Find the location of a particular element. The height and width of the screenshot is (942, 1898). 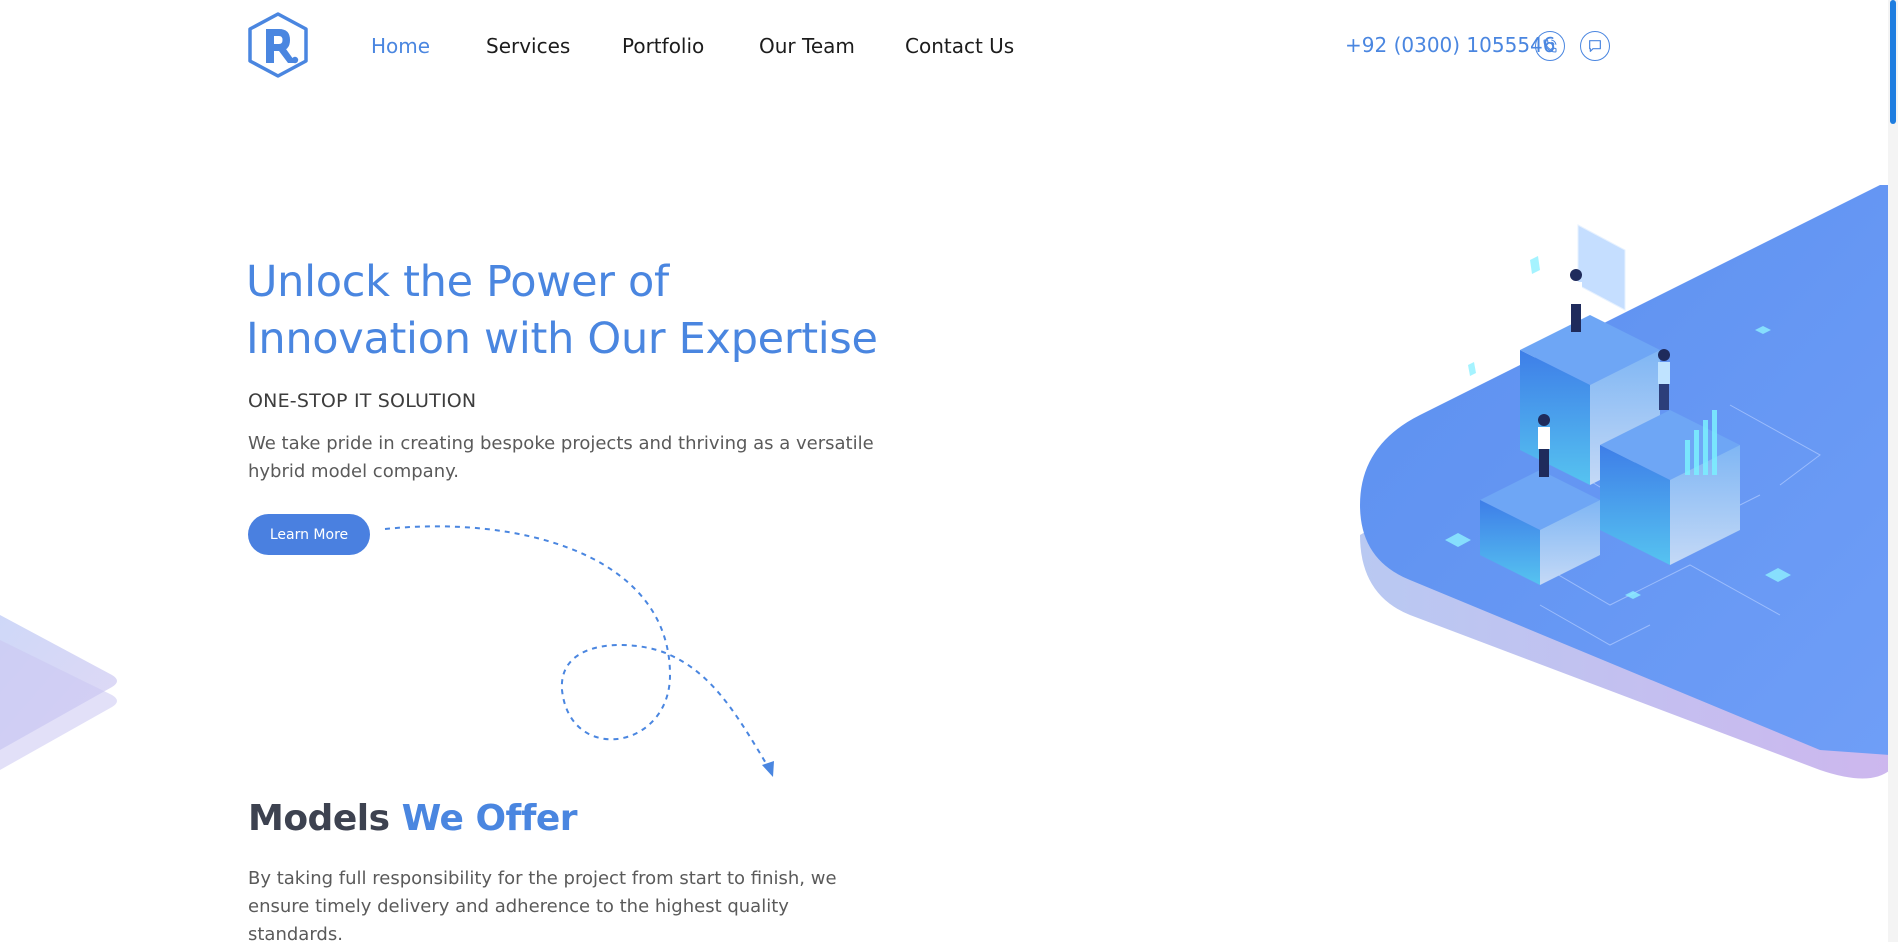

hero-title-line-2: Innovation with Our Expertise is located at coordinates (562, 339).